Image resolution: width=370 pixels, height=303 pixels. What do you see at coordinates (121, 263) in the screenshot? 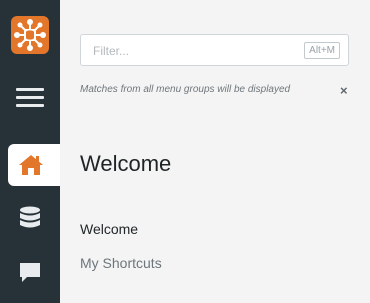
I see `menu-item-my-shortcuts: My Shortcuts` at bounding box center [121, 263].